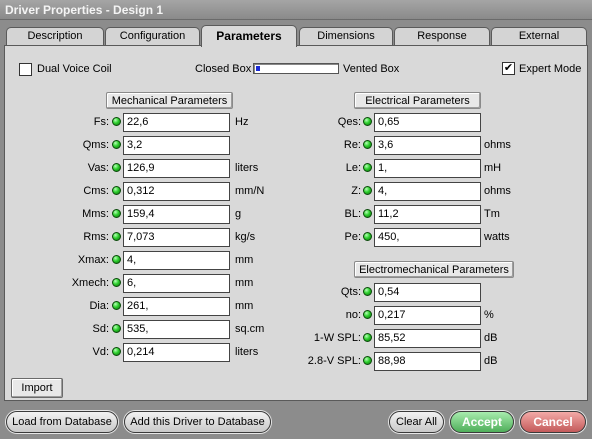  I want to click on closed-box-label: Closed Box, so click(223, 69).